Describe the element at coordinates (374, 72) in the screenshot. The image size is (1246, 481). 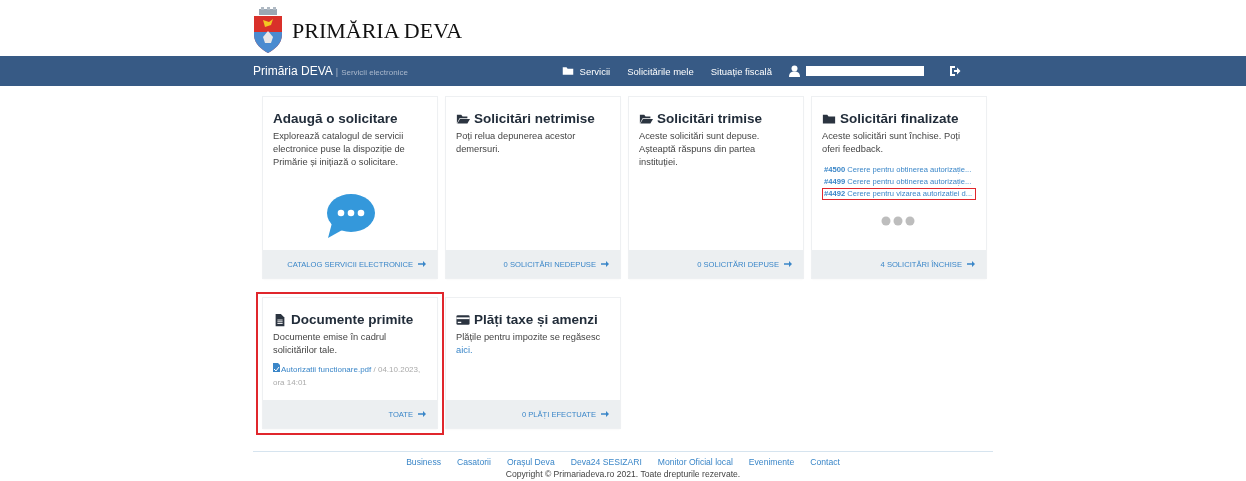
I see `brand-subtitle: Servicii electronice` at that location.